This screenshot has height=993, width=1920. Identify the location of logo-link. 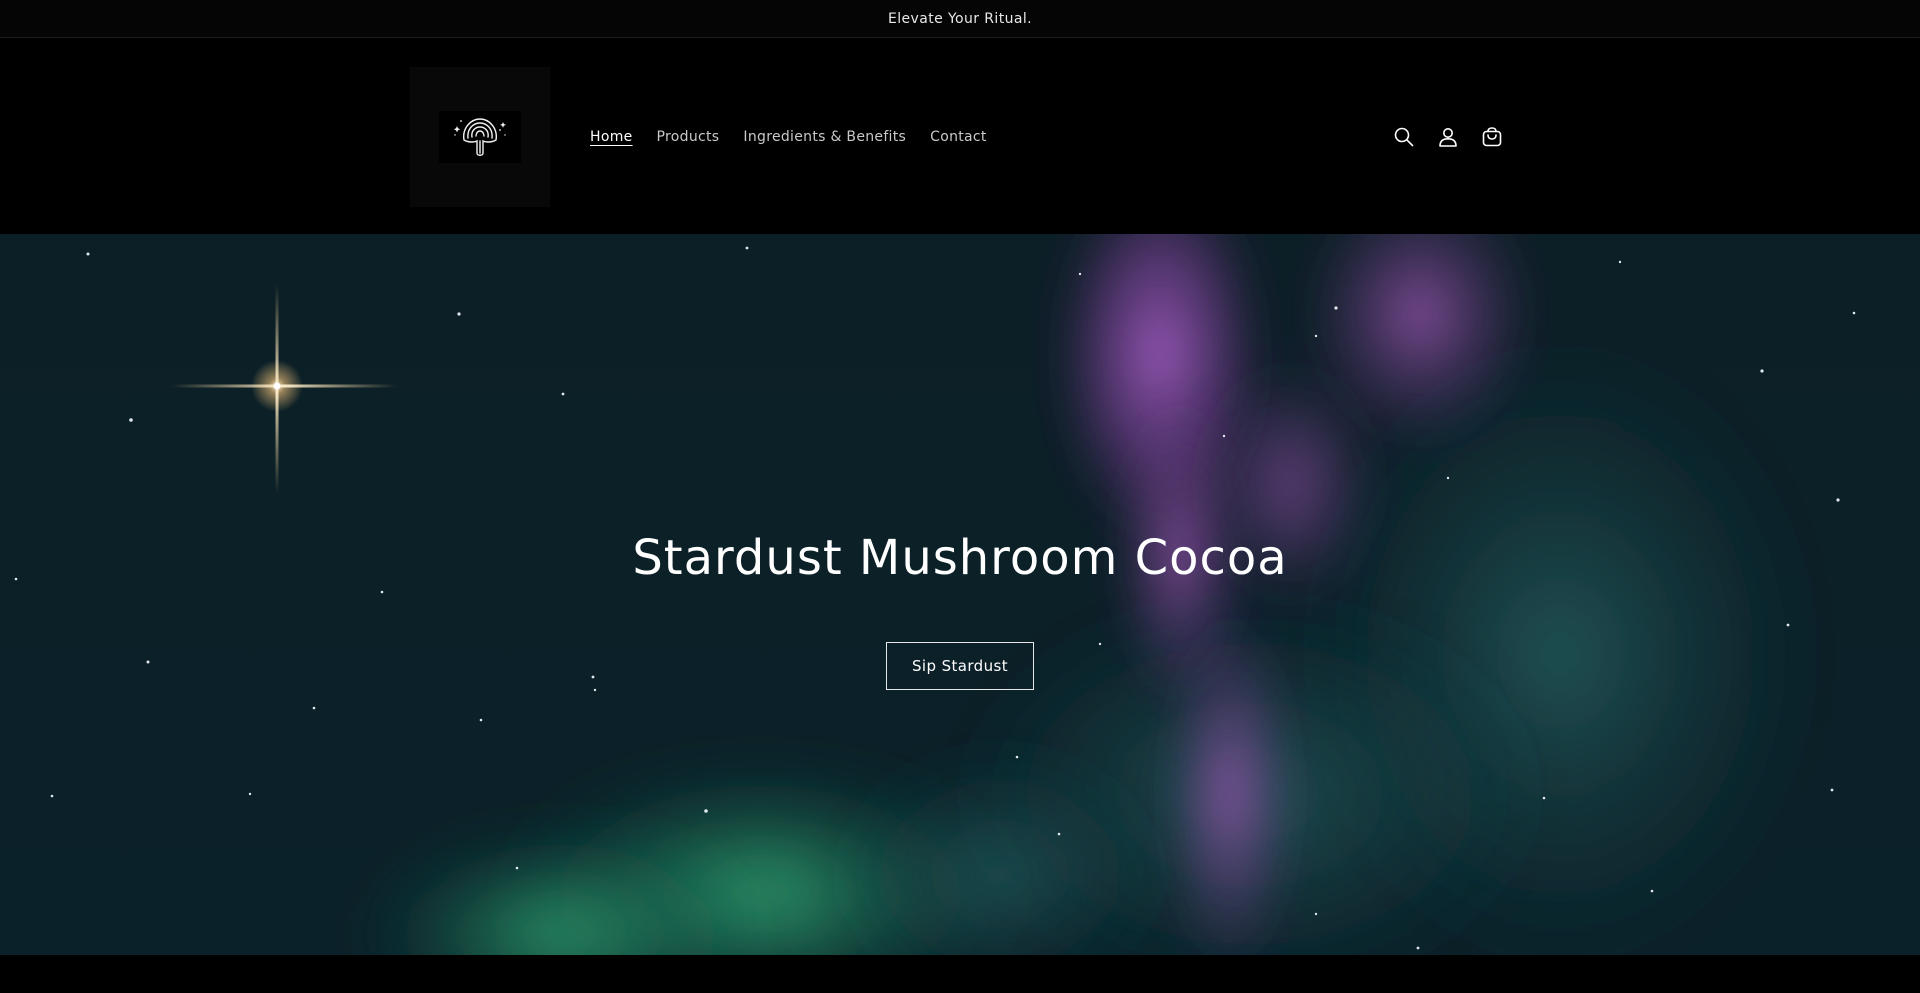
(480, 137).